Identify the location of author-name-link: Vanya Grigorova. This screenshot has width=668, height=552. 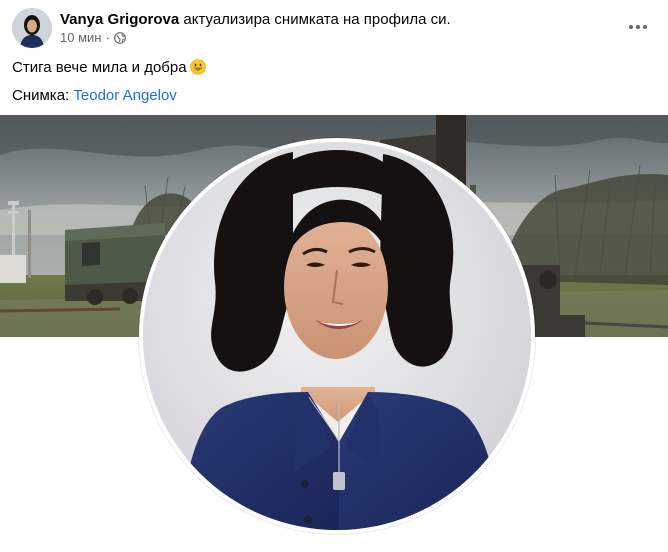
(119, 19).